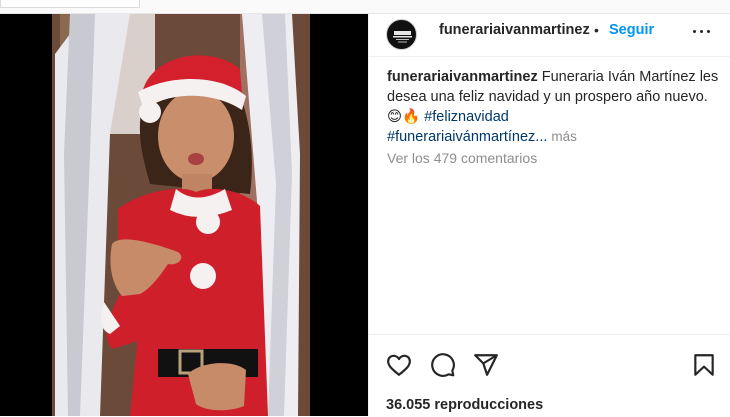 This screenshot has width=730, height=417. I want to click on previous-card-edge, so click(70, 4).